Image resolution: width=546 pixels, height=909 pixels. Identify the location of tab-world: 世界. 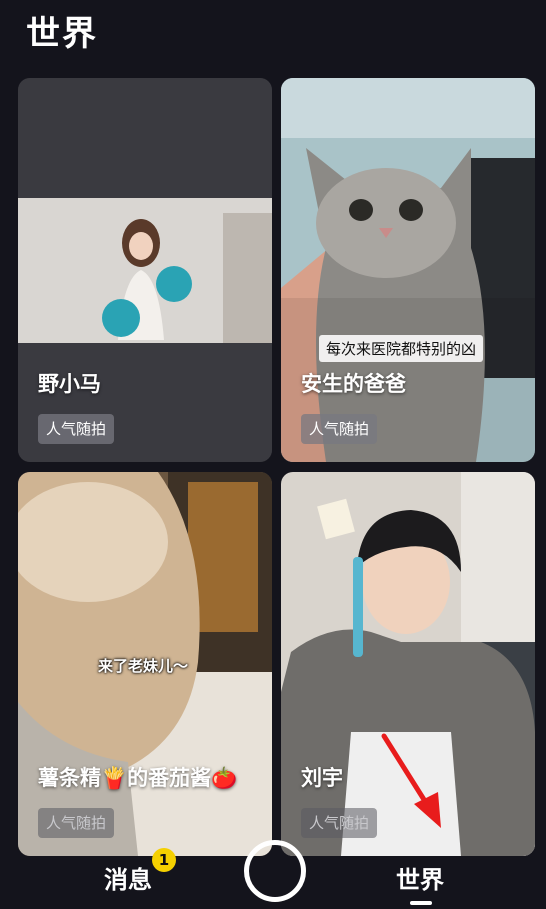
(420, 877).